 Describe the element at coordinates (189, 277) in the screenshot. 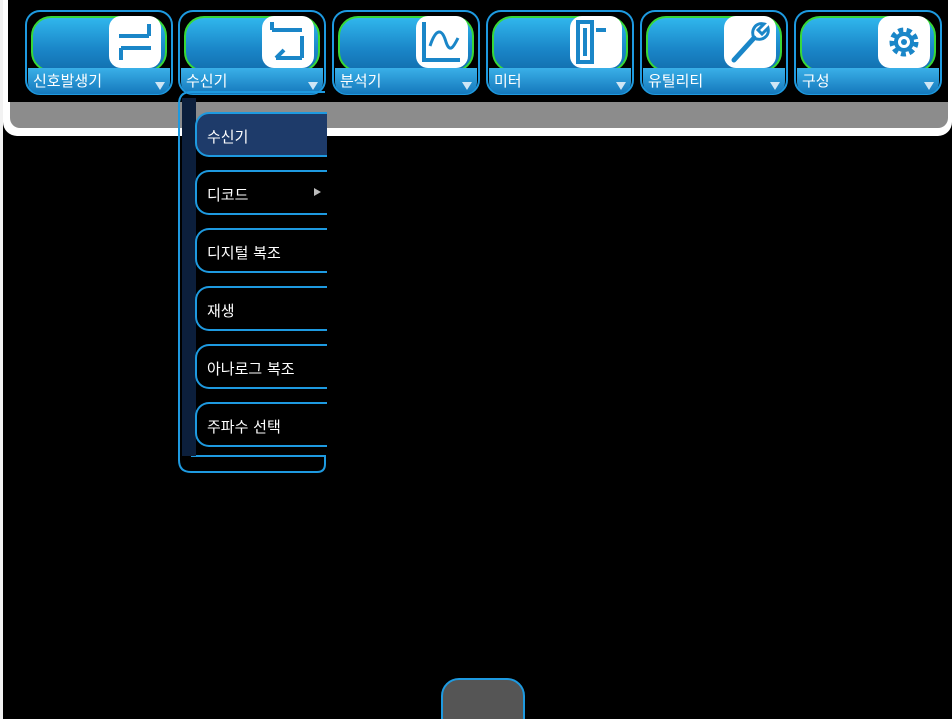

I see `dropdown-side-strip` at that location.